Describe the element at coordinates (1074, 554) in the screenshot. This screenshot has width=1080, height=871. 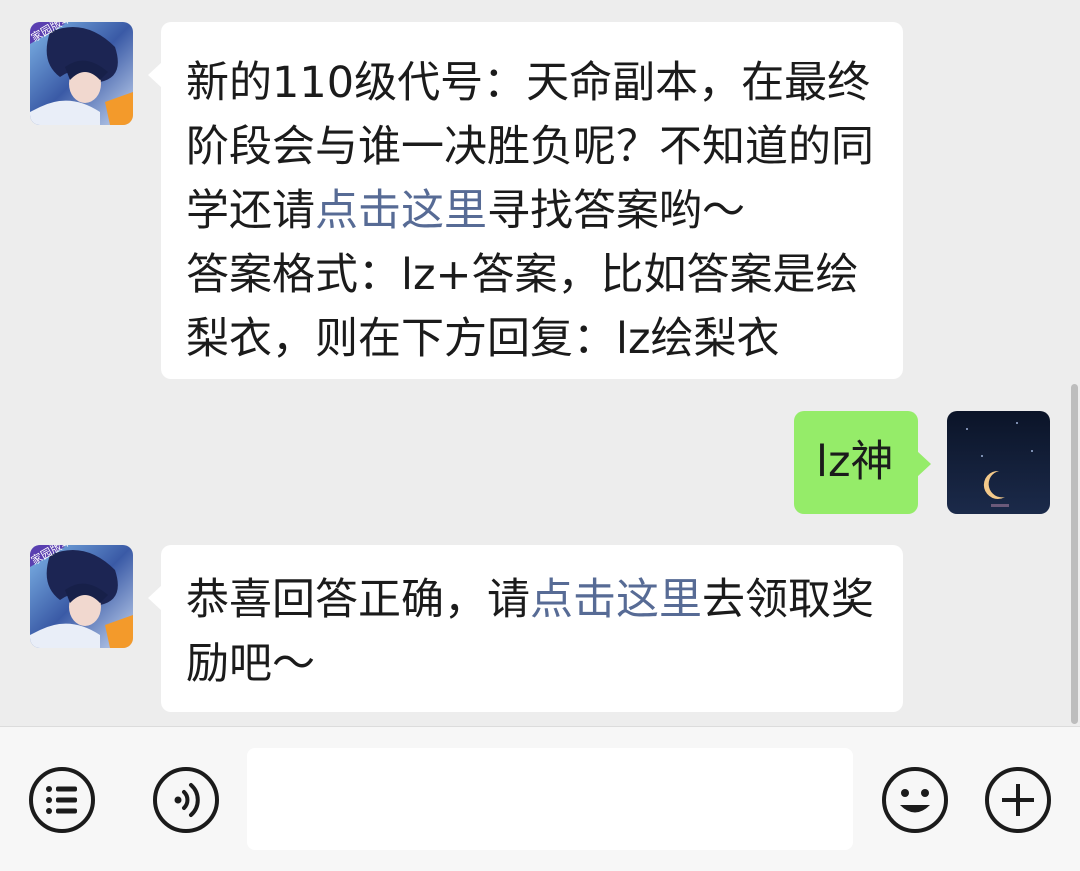
I see `scrollbar` at that location.